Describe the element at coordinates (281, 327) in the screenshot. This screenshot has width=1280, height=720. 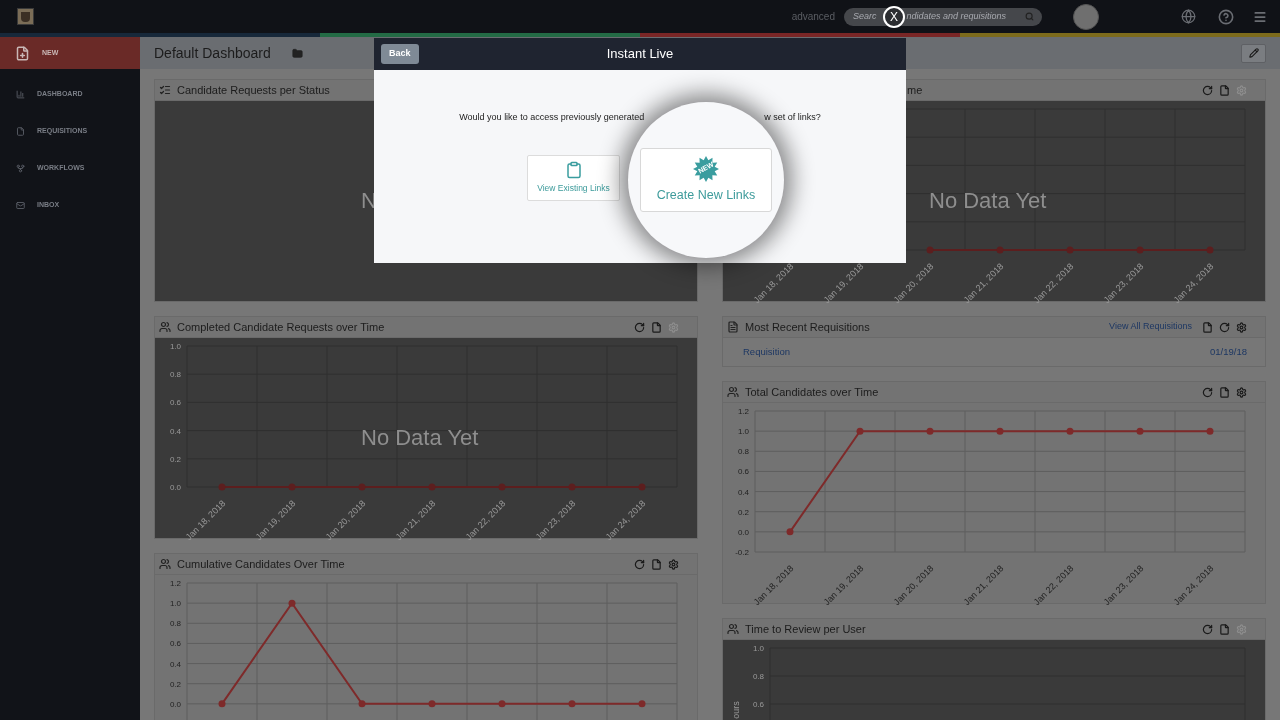
I see `card-title: Completed Candidate Requests over Time` at that location.